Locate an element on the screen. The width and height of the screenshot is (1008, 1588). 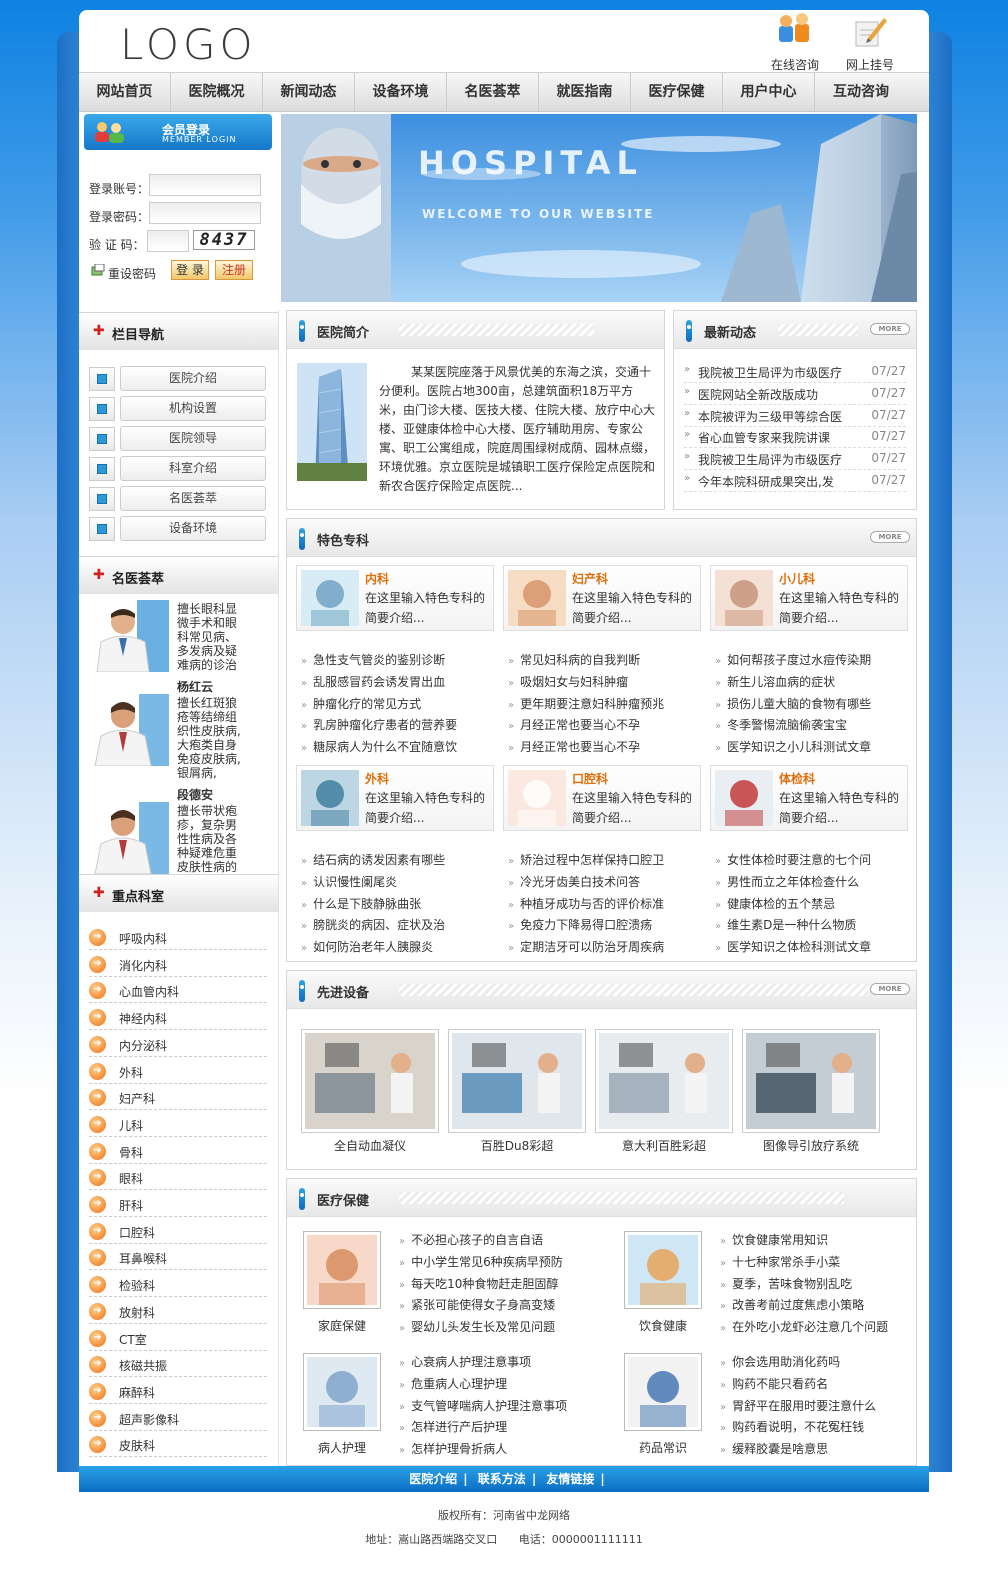
specialty-article-link: » 如何帮孩子度过水痘传染期 is located at coordinates (815, 661).